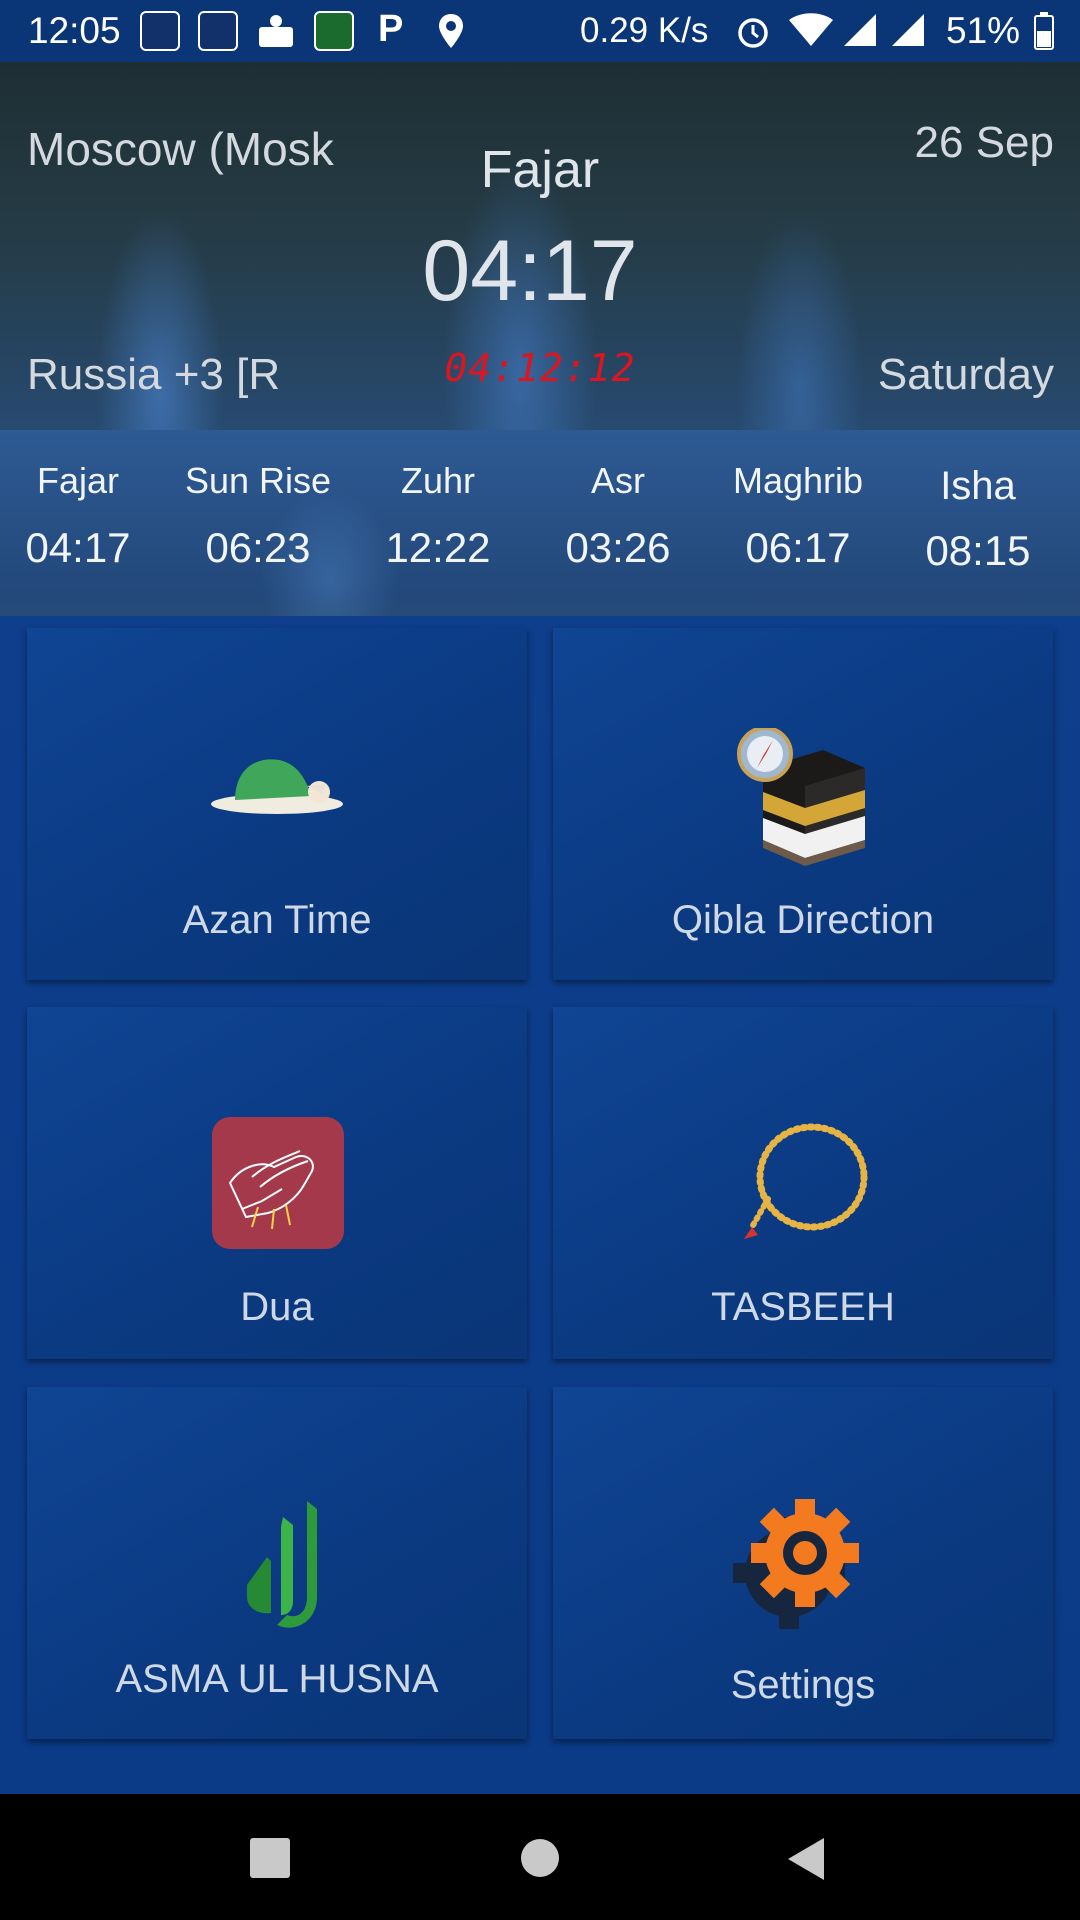  I want to click on prayer-time: 03:26, so click(618, 547).